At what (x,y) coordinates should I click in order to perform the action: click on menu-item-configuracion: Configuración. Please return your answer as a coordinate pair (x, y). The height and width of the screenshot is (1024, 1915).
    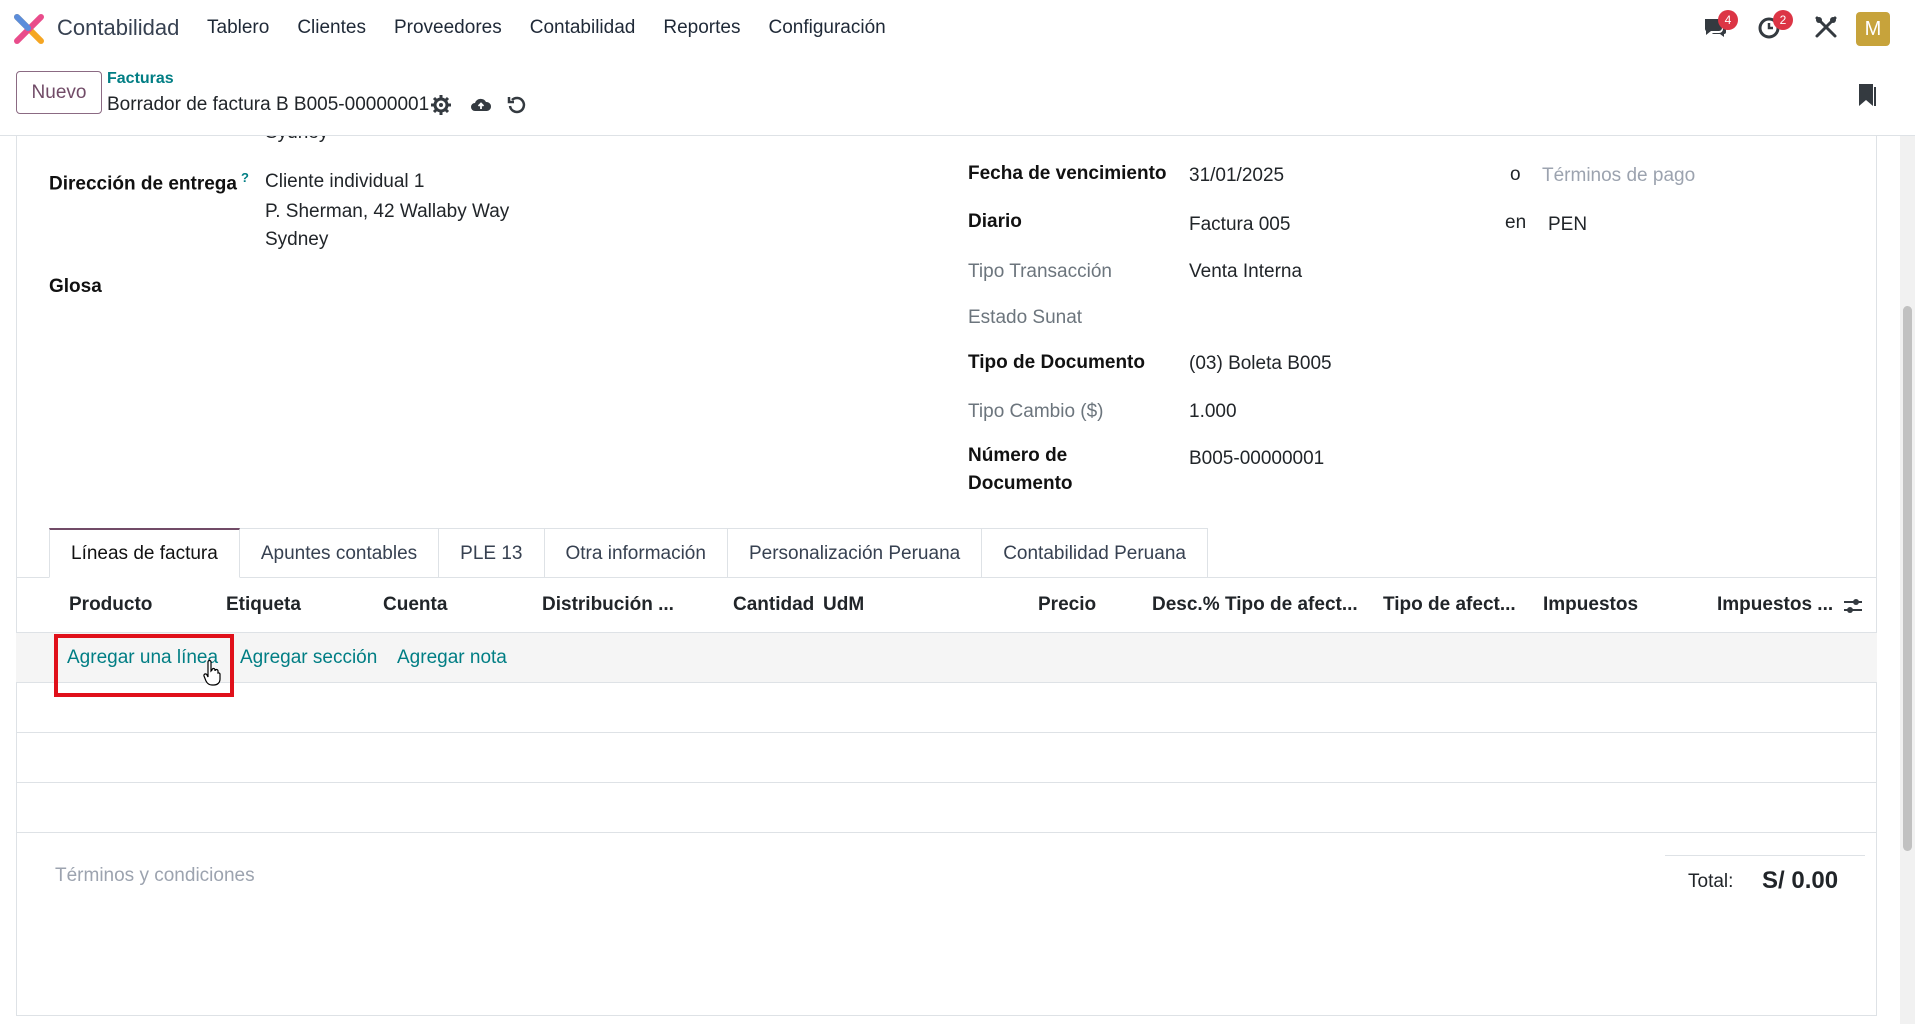
    Looking at the image, I should click on (826, 28).